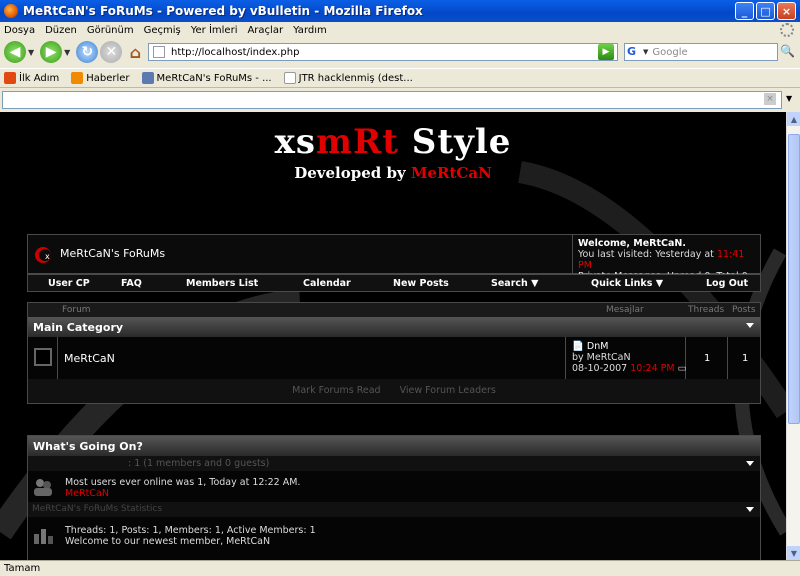 The image size is (800, 576). What do you see at coordinates (788, 52) in the screenshot?
I see `search-icon: 🔍` at bounding box center [788, 52].